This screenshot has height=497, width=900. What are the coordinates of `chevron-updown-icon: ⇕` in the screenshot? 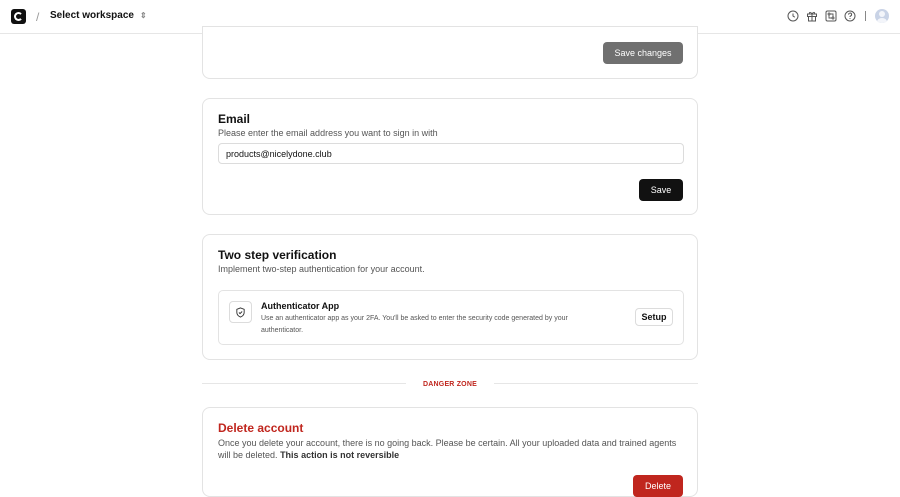 It's located at (143, 15).